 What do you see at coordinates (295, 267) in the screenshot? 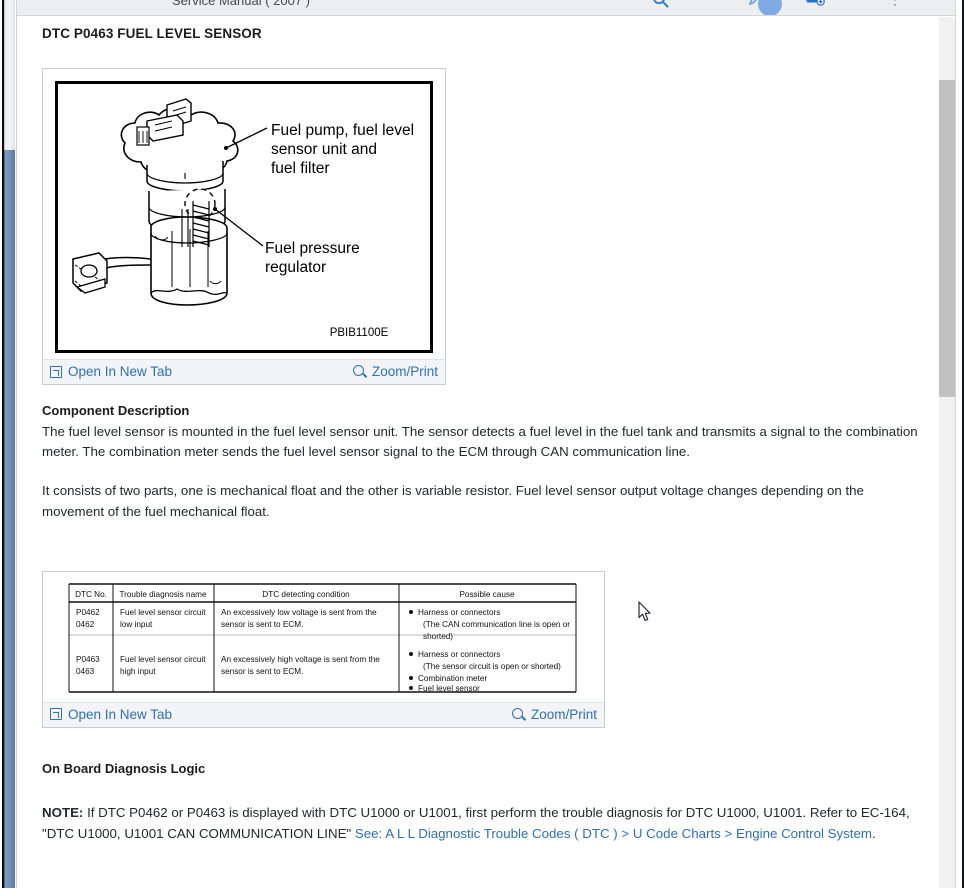
I see `svg-text: regulator` at bounding box center [295, 267].